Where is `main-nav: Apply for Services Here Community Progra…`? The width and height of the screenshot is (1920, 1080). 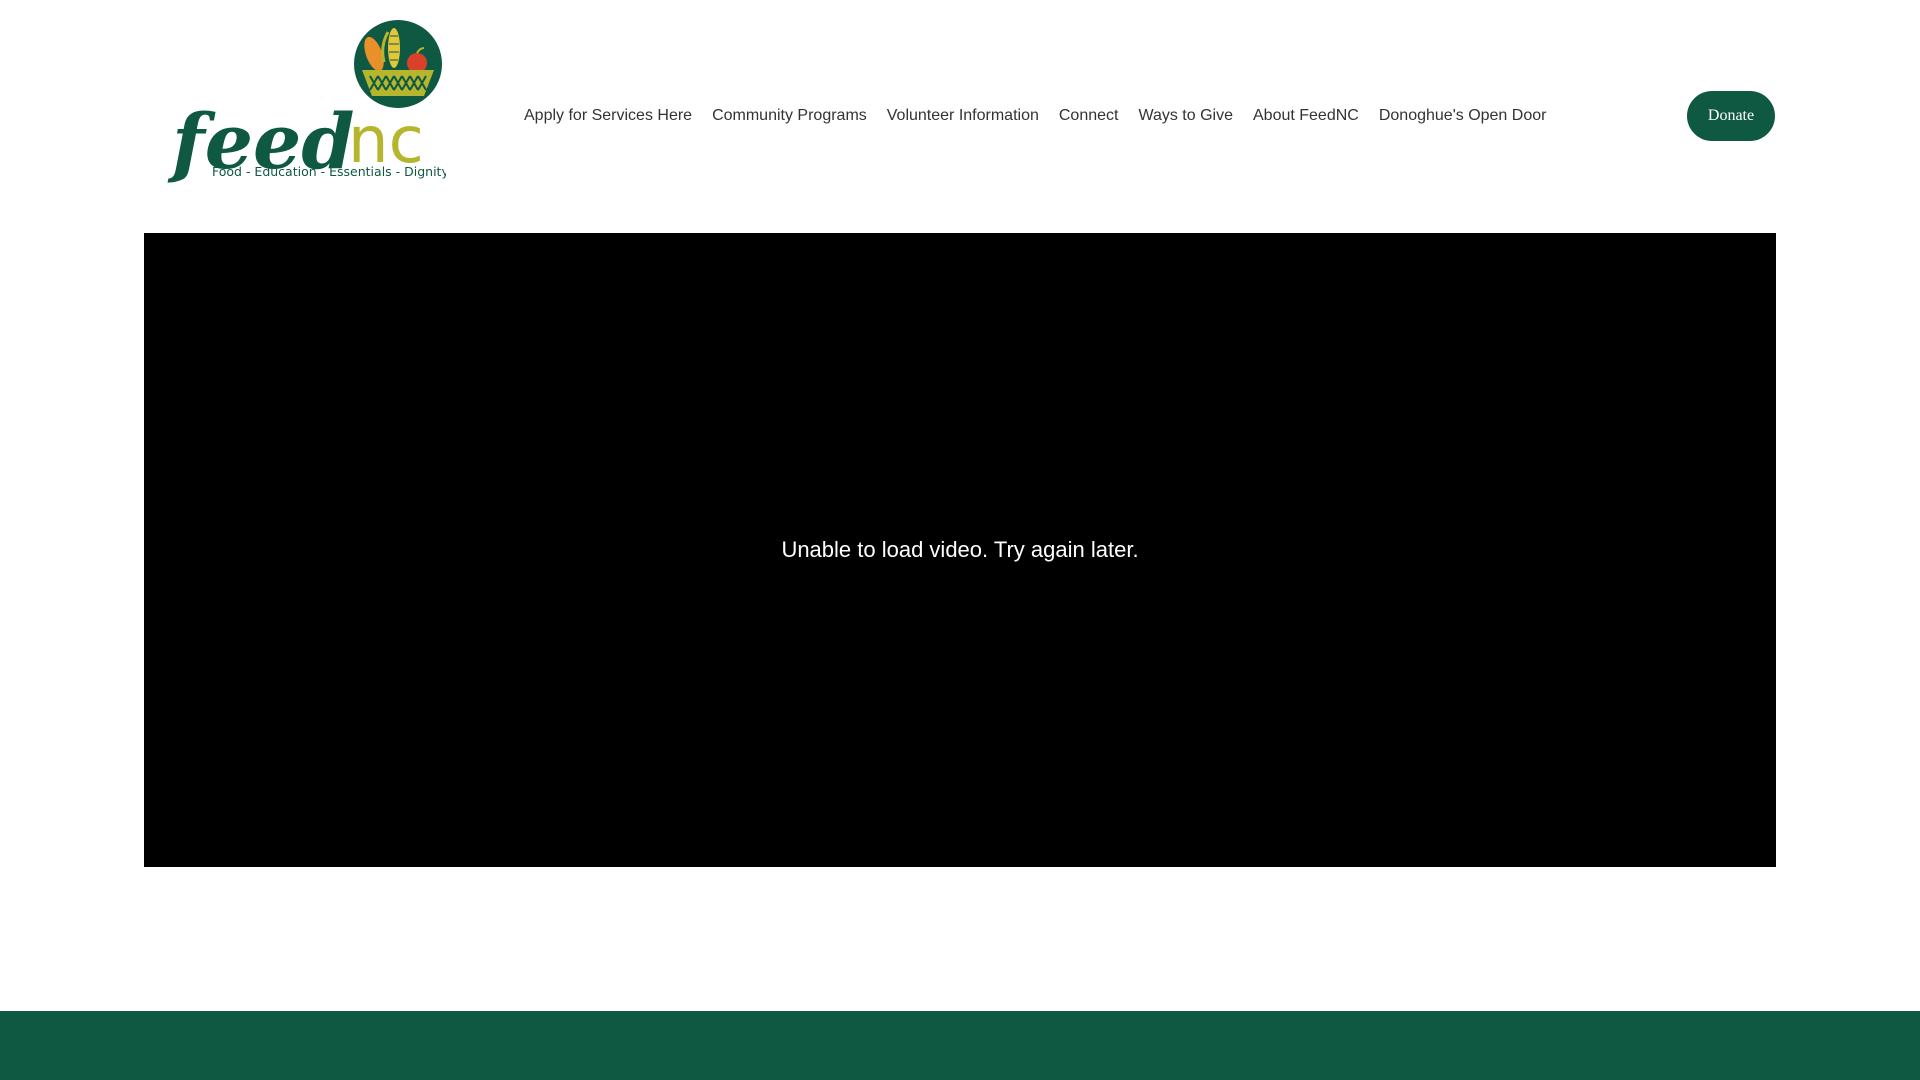
main-nav: Apply for Services Here Community Progra… is located at coordinates (1035, 116).